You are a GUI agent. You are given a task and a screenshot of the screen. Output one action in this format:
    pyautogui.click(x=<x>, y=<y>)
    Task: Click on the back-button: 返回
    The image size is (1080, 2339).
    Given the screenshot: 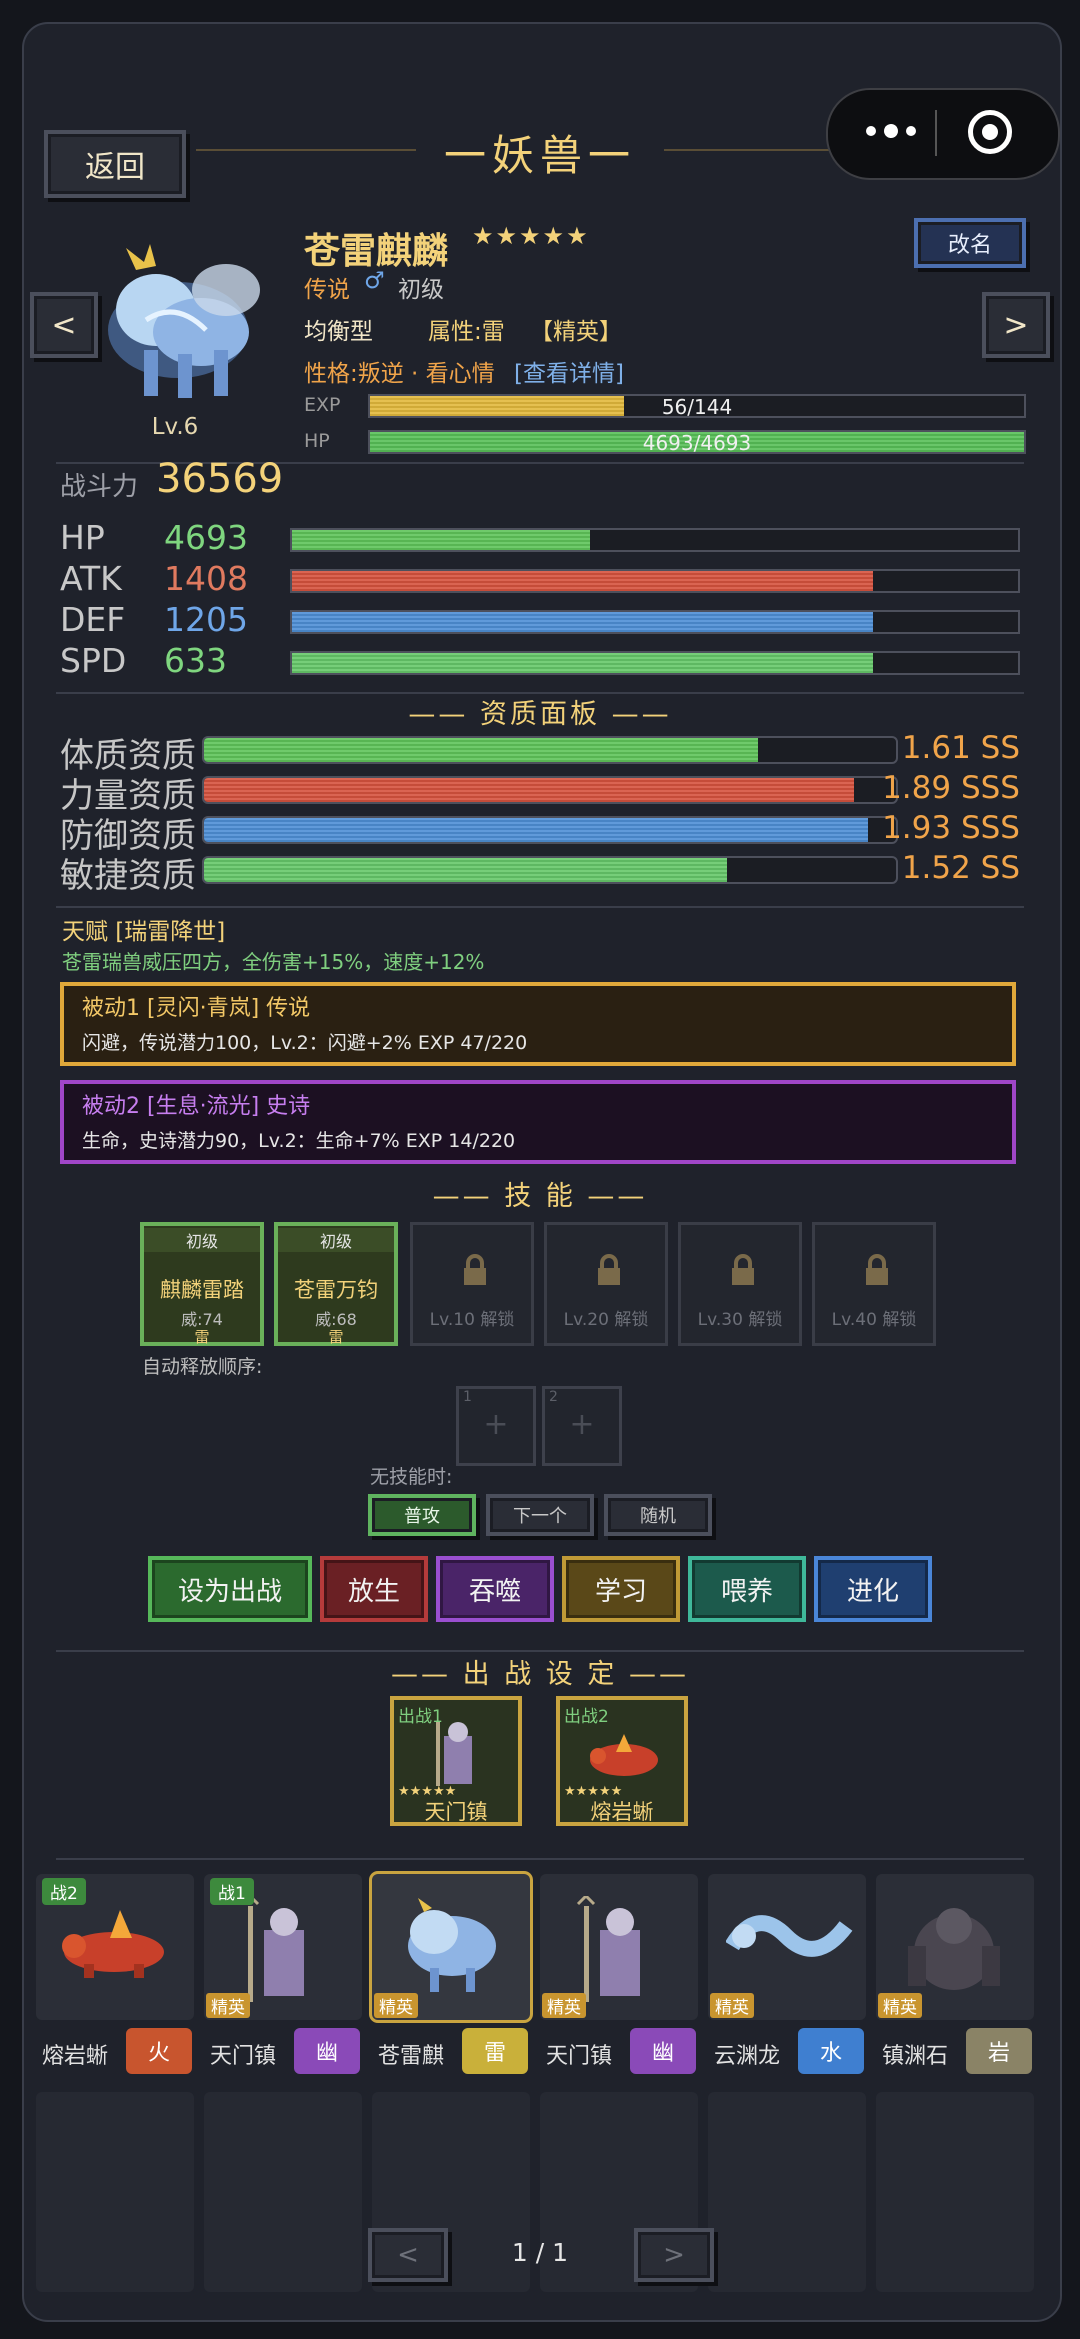 What is the action you would take?
    pyautogui.click(x=115, y=164)
    